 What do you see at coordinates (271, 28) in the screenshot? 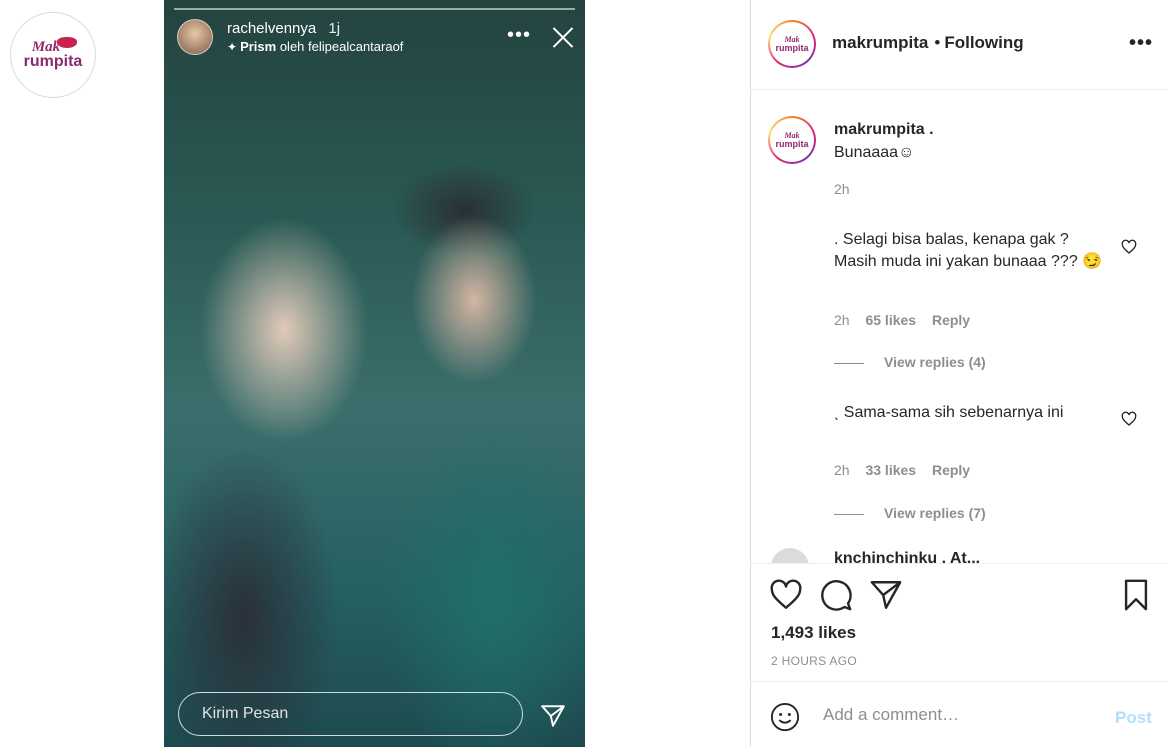
I see `story-username: rachelvennya` at bounding box center [271, 28].